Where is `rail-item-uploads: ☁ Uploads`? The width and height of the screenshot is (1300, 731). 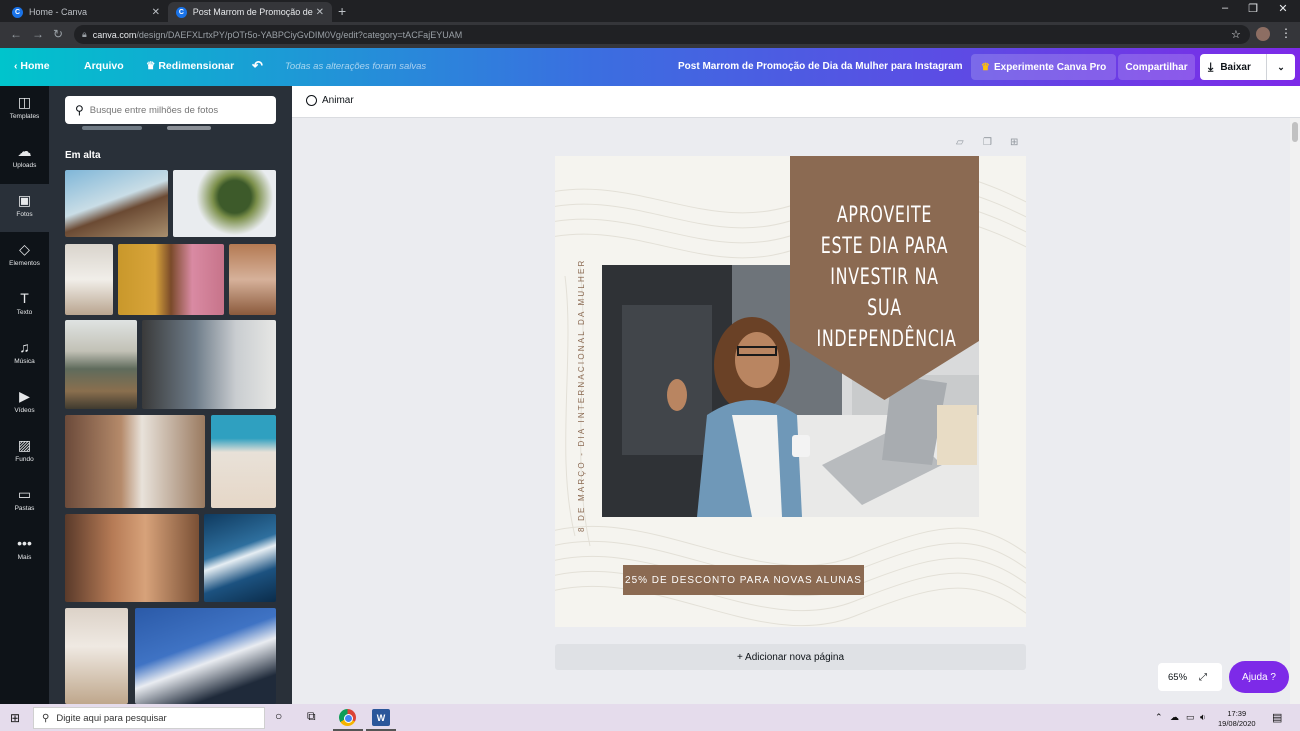 rail-item-uploads: ☁ Uploads is located at coordinates (24, 159).